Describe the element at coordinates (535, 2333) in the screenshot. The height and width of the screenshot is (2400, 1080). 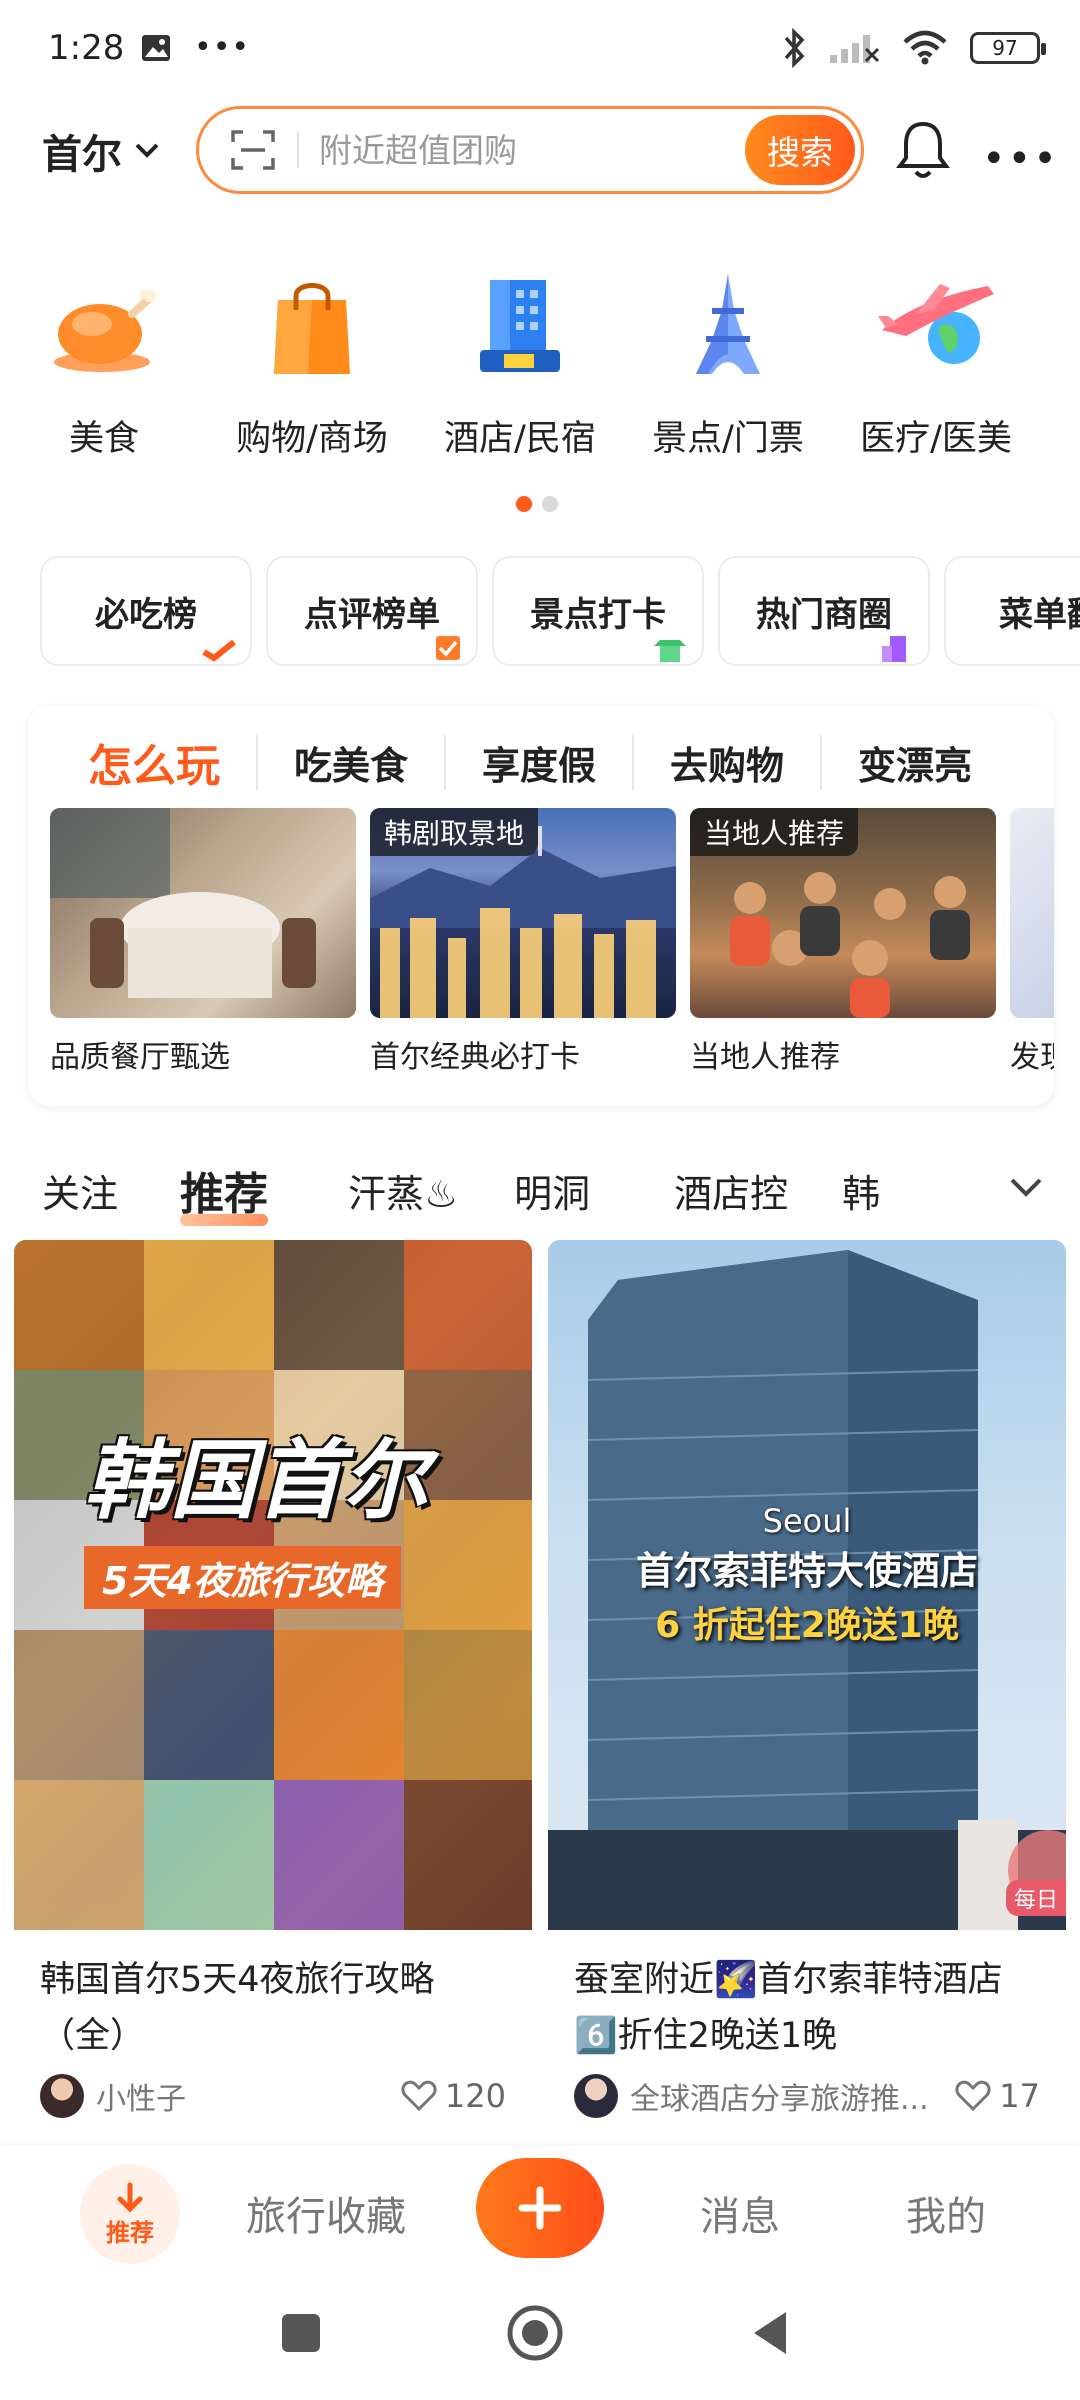
I see `home-icon` at that location.